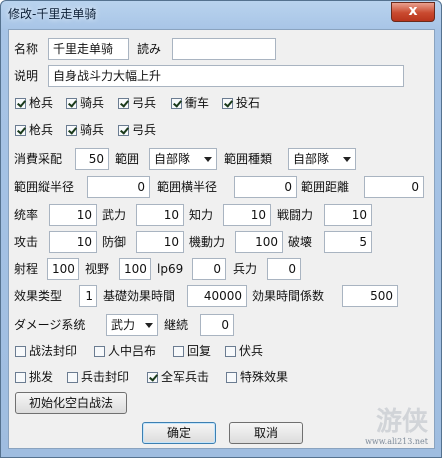  I want to click on check-spear-2: 枪兵, so click(34, 130).